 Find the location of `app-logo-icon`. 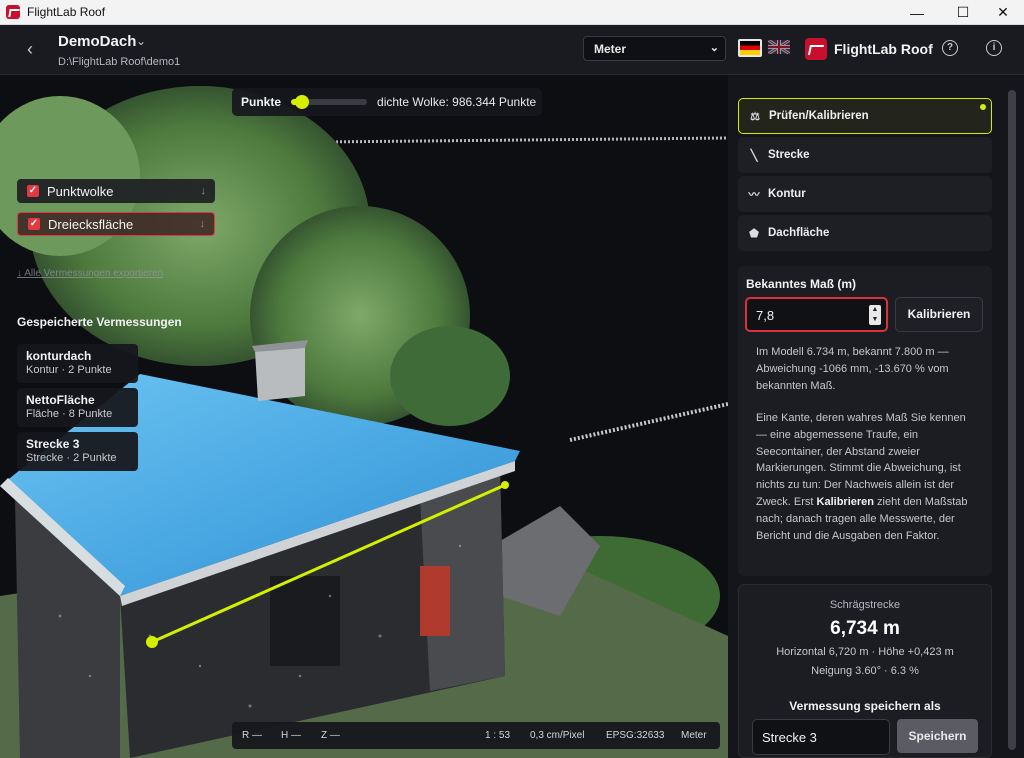

app-logo-icon is located at coordinates (13, 12).